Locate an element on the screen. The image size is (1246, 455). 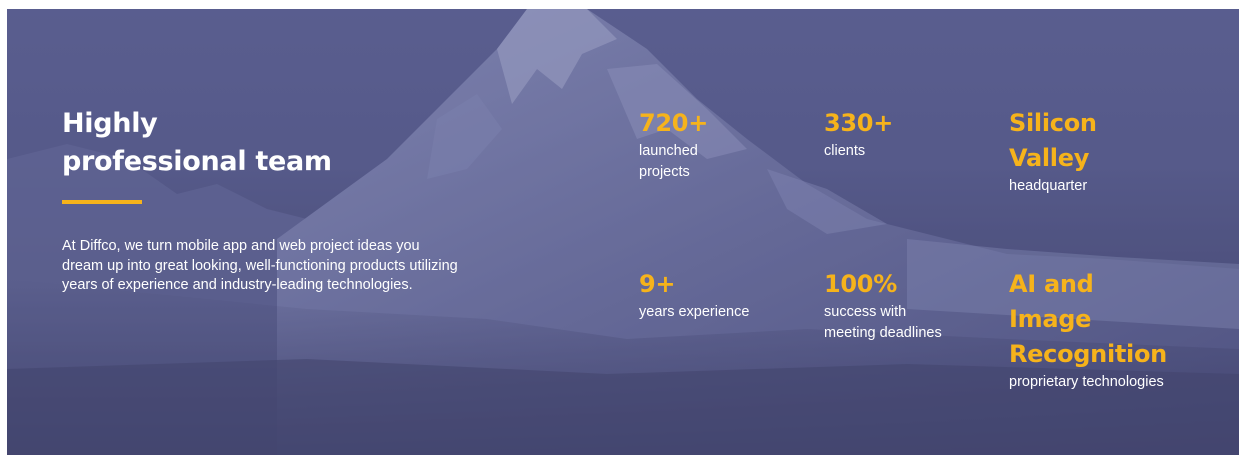
section-title-line-1: Highly is located at coordinates (110, 123).